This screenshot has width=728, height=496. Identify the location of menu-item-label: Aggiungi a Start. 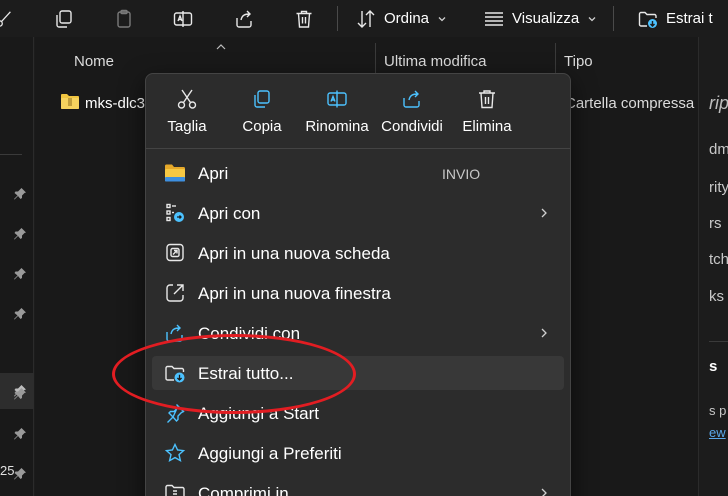
(258, 413).